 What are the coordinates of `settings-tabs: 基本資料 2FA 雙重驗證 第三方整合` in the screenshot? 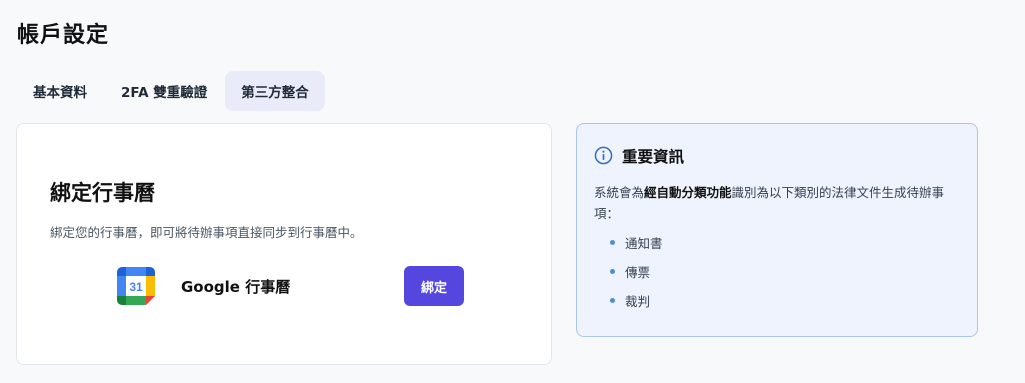 It's located at (172, 91).